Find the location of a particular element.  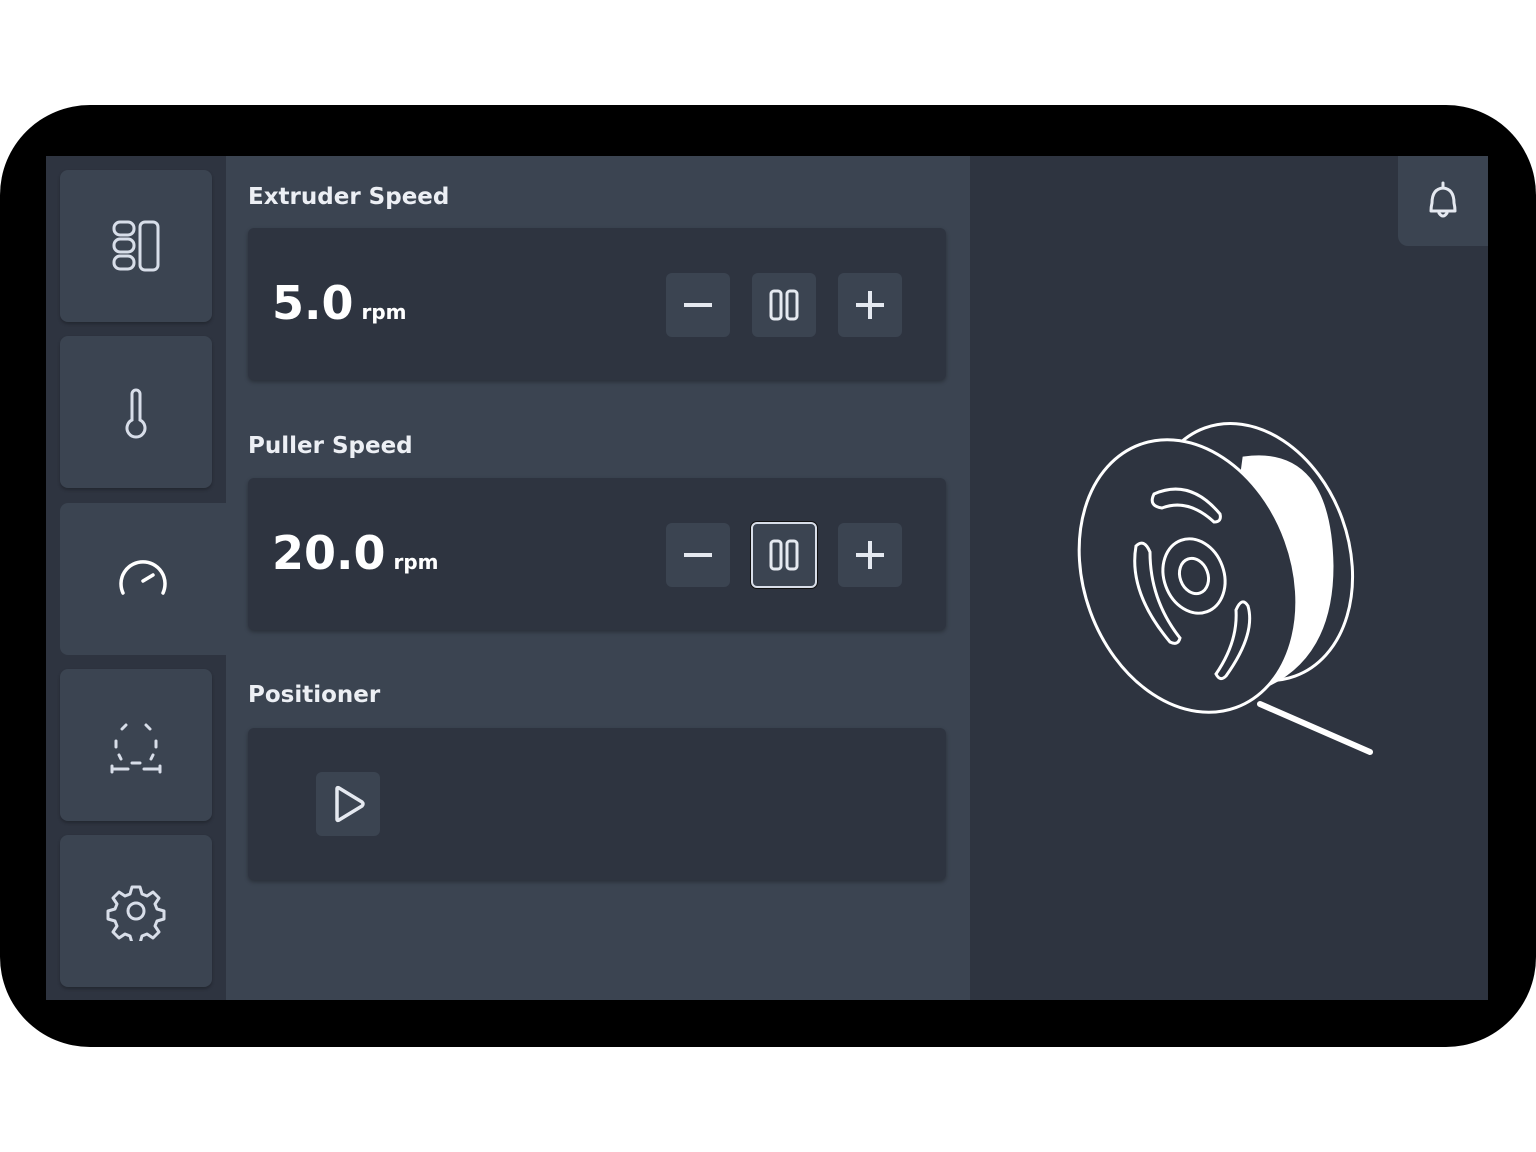

dashboard-layout-icon is located at coordinates (136, 246).